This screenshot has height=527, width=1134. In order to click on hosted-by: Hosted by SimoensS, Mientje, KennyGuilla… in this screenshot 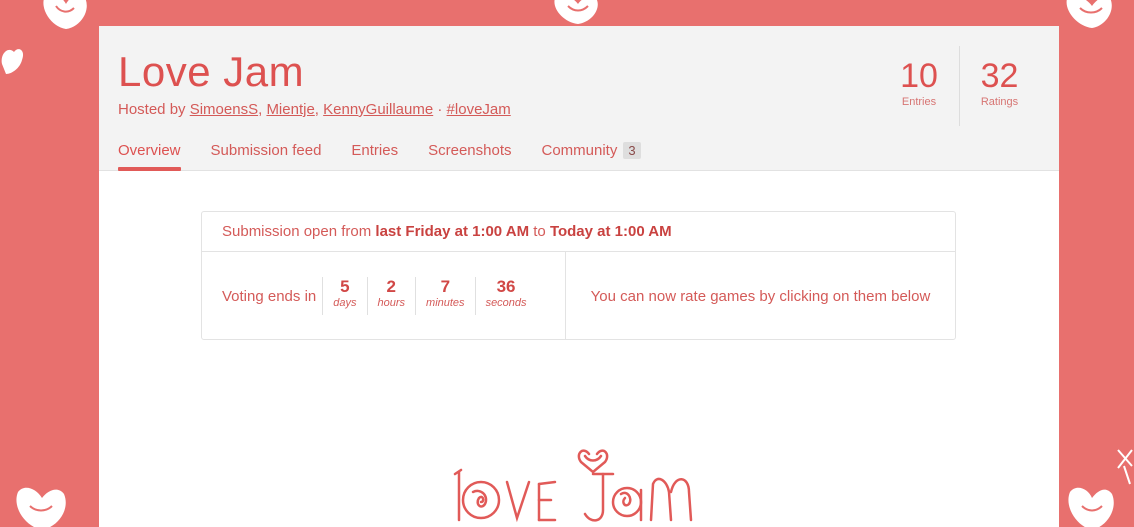, I will do `click(314, 109)`.